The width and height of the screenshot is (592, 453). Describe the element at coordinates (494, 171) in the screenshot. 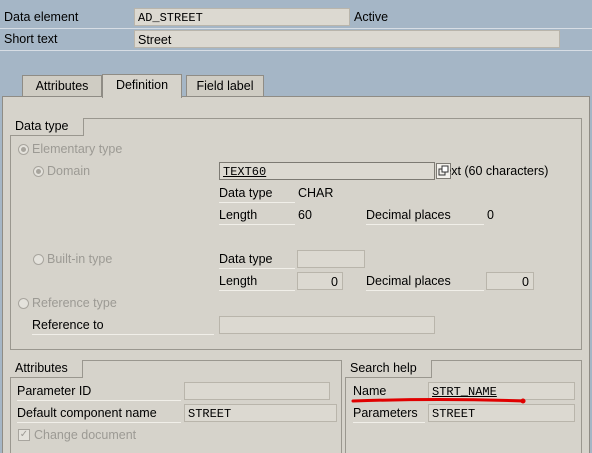

I see `domain-description: Text (60 characters)` at that location.